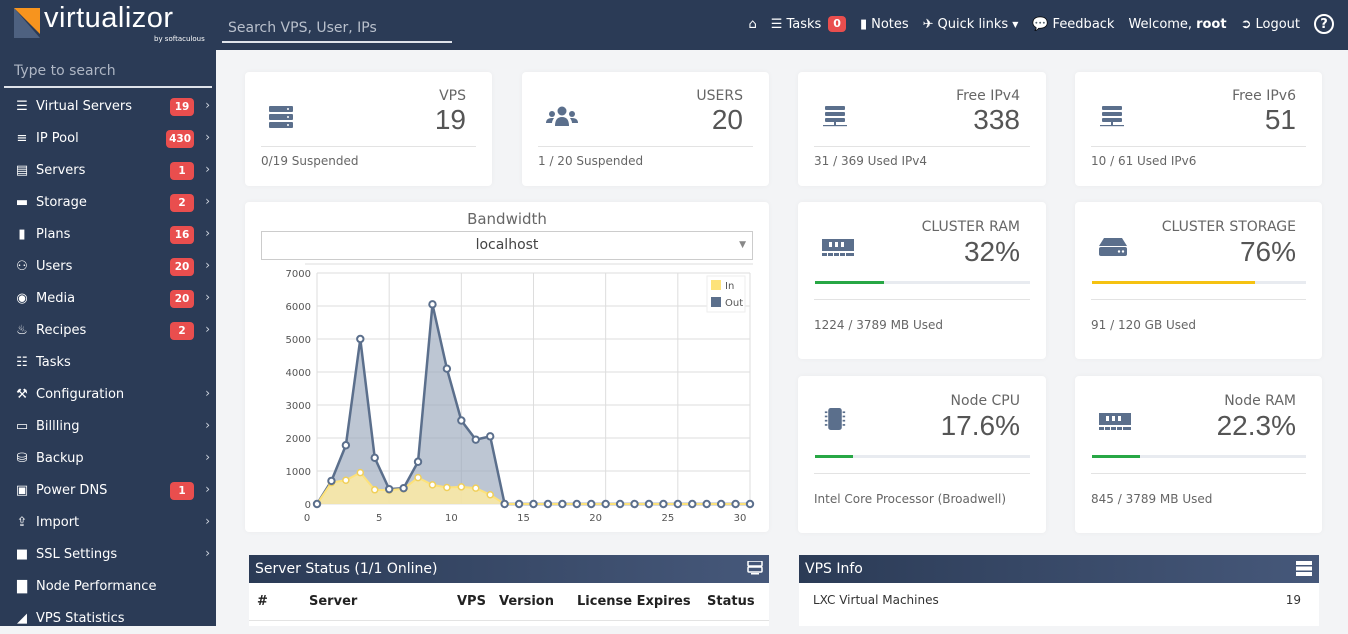  I want to click on cluster-ram-card: CLUSTER RAM 32% 1224 / 3789 MB Used, so click(922, 280).